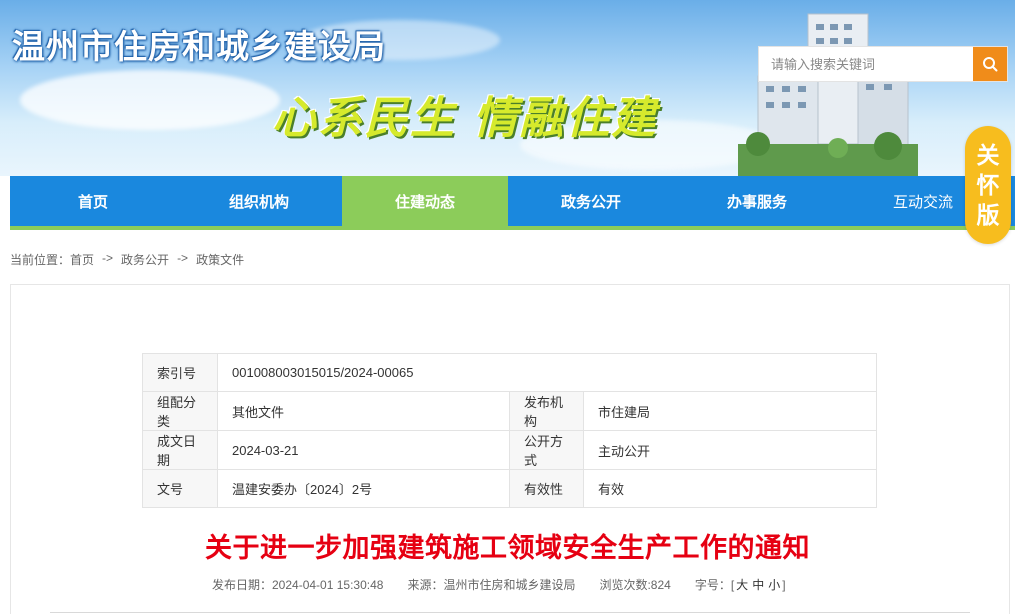  I want to click on date-label: 成文日期, so click(180, 450).